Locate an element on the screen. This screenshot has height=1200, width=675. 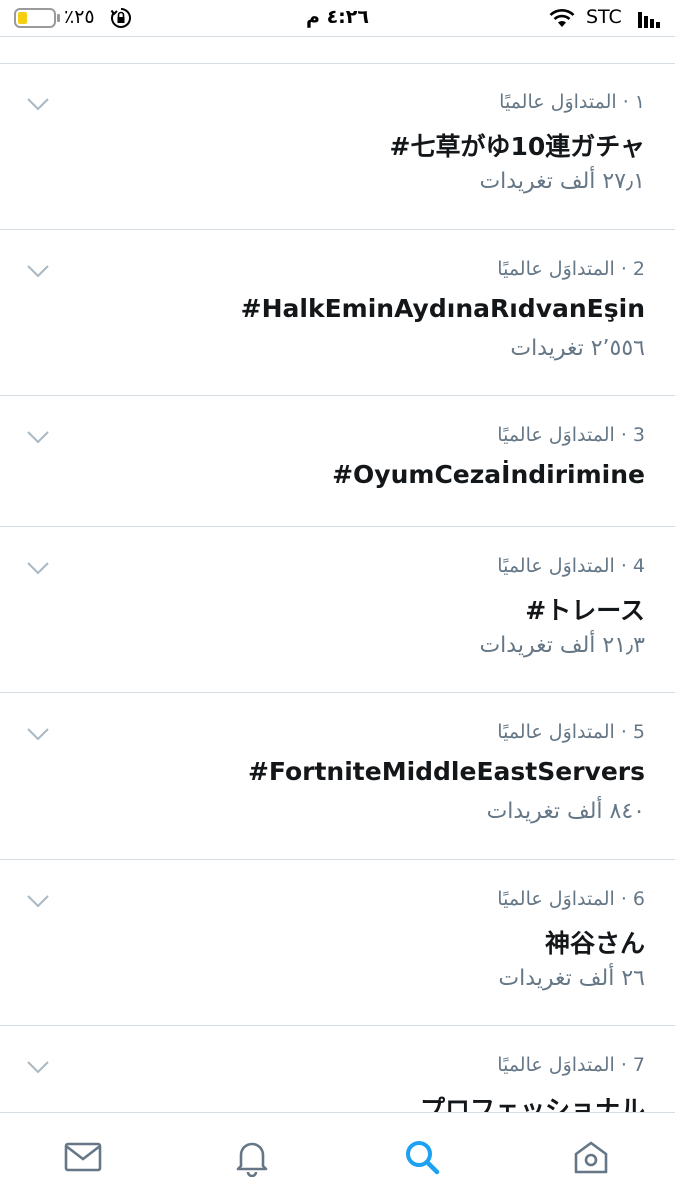
carrier-name: STC is located at coordinates (604, 17).